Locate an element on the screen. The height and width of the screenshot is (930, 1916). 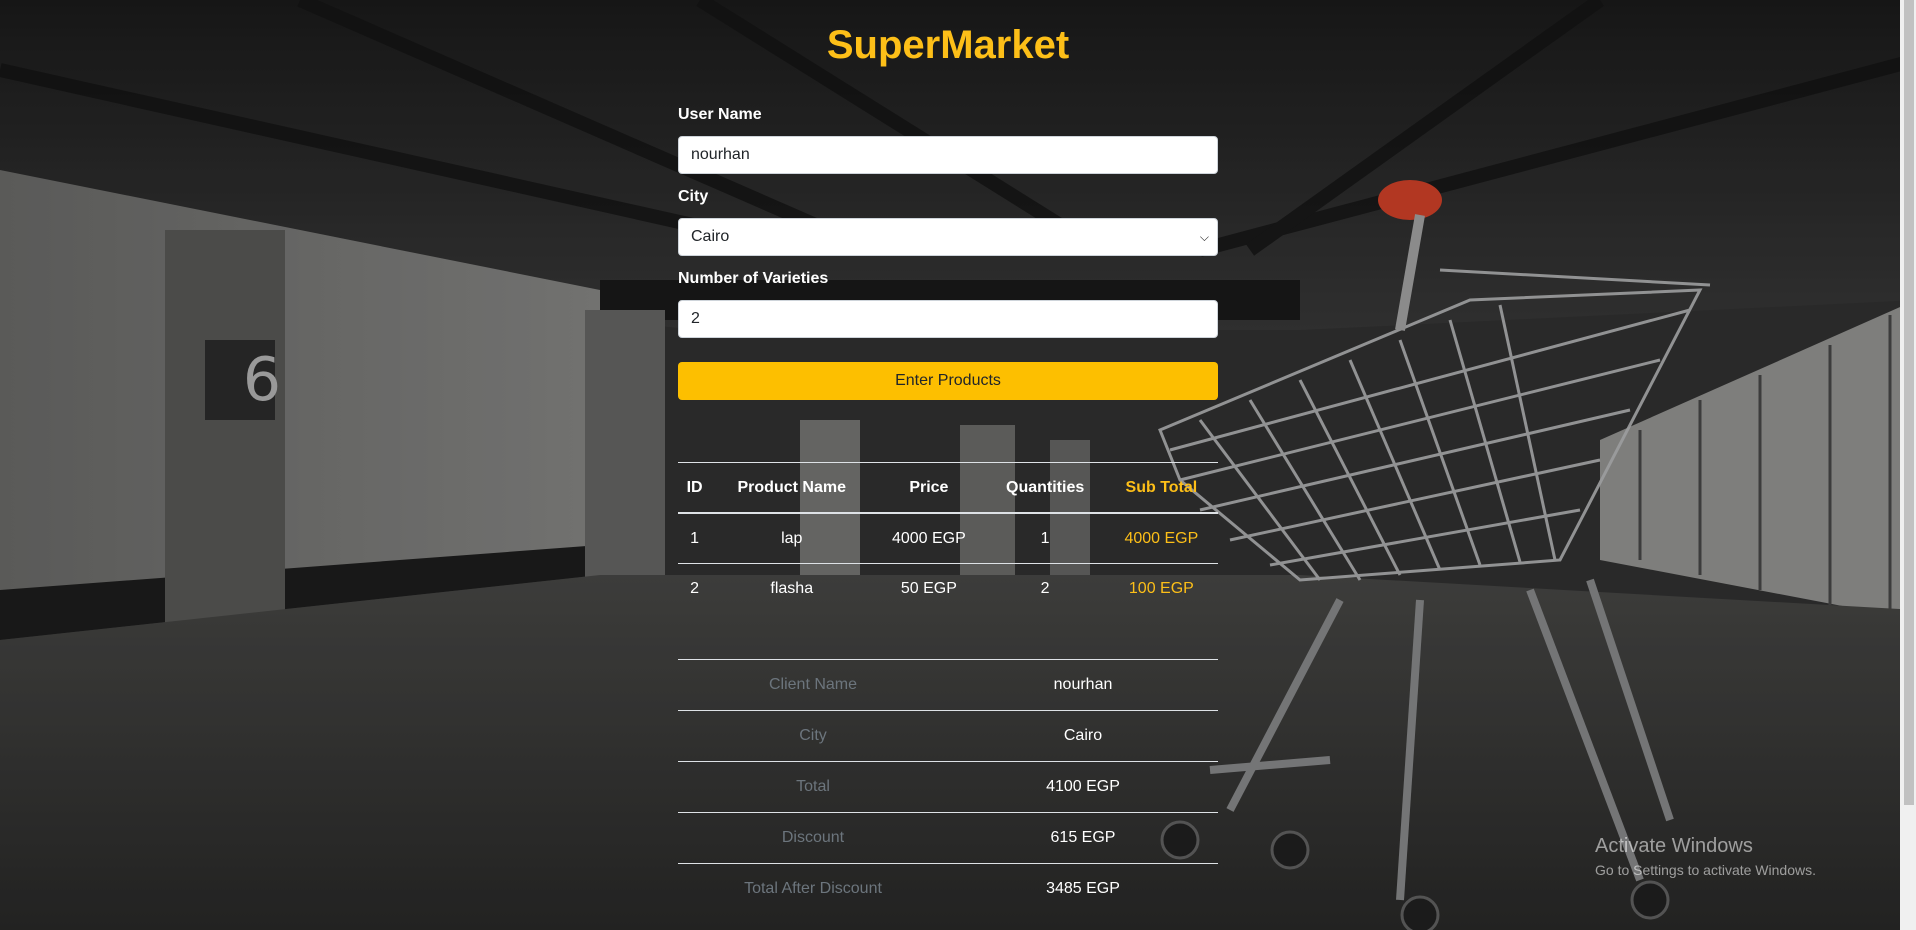
varieties-input: 2 is located at coordinates (948, 319).